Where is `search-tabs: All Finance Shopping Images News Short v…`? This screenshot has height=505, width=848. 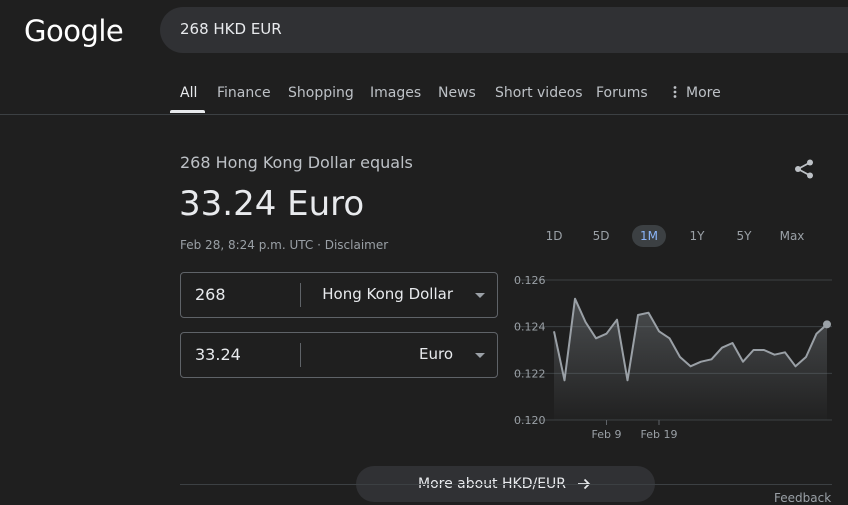 search-tabs: All Finance Shopping Images News Short v… is located at coordinates (424, 97).